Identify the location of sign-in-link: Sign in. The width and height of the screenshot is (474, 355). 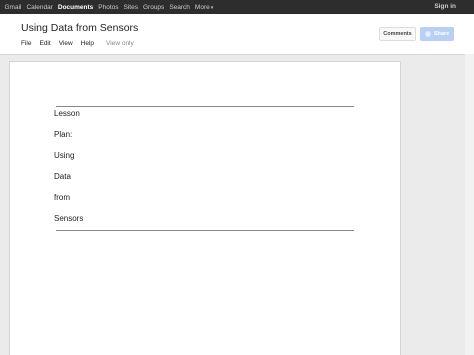
(445, 7).